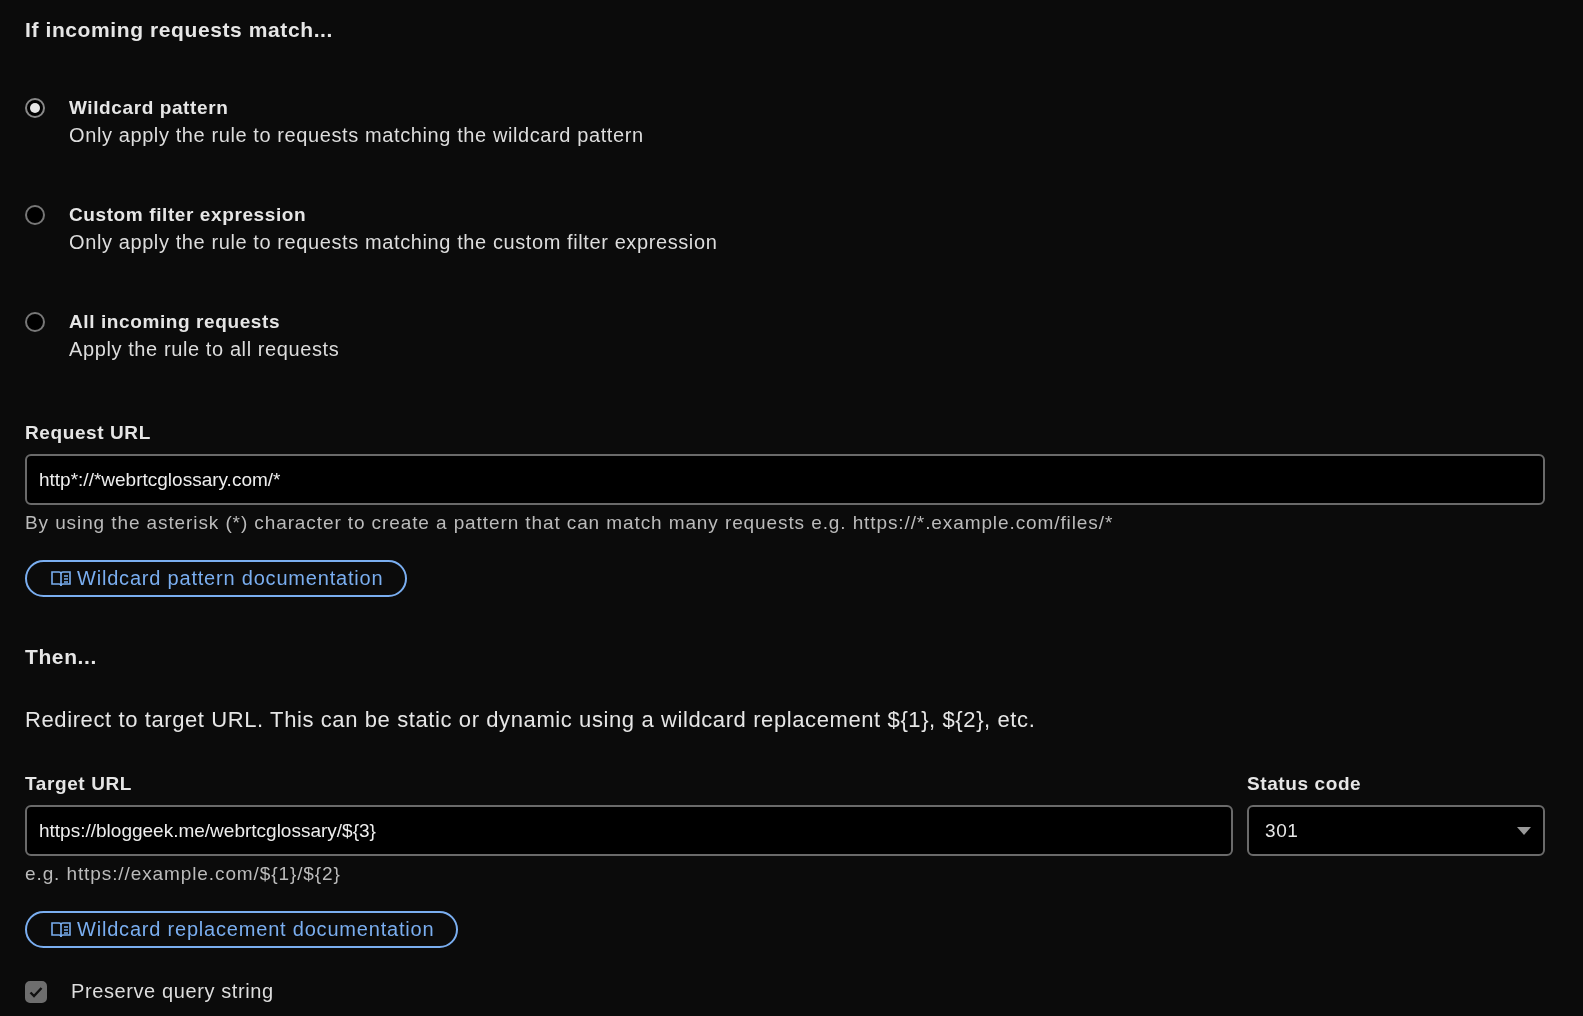 The width and height of the screenshot is (1583, 1016). What do you see at coordinates (531, 720) in the screenshot?
I see `description-text: Redirect to target URL. This can be static or dynamic using a wildcard replacement ${1}, ${2}, etc.` at bounding box center [531, 720].